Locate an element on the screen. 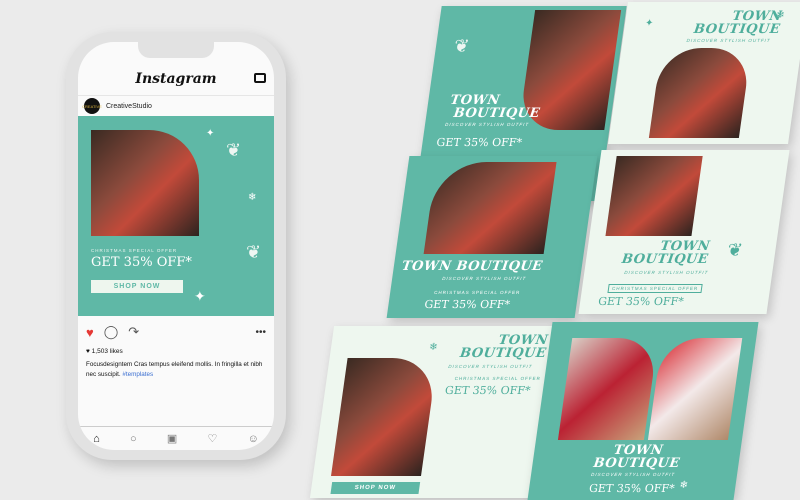 This screenshot has width=800, height=500. camera-icon: ▣ is located at coordinates (172, 438).